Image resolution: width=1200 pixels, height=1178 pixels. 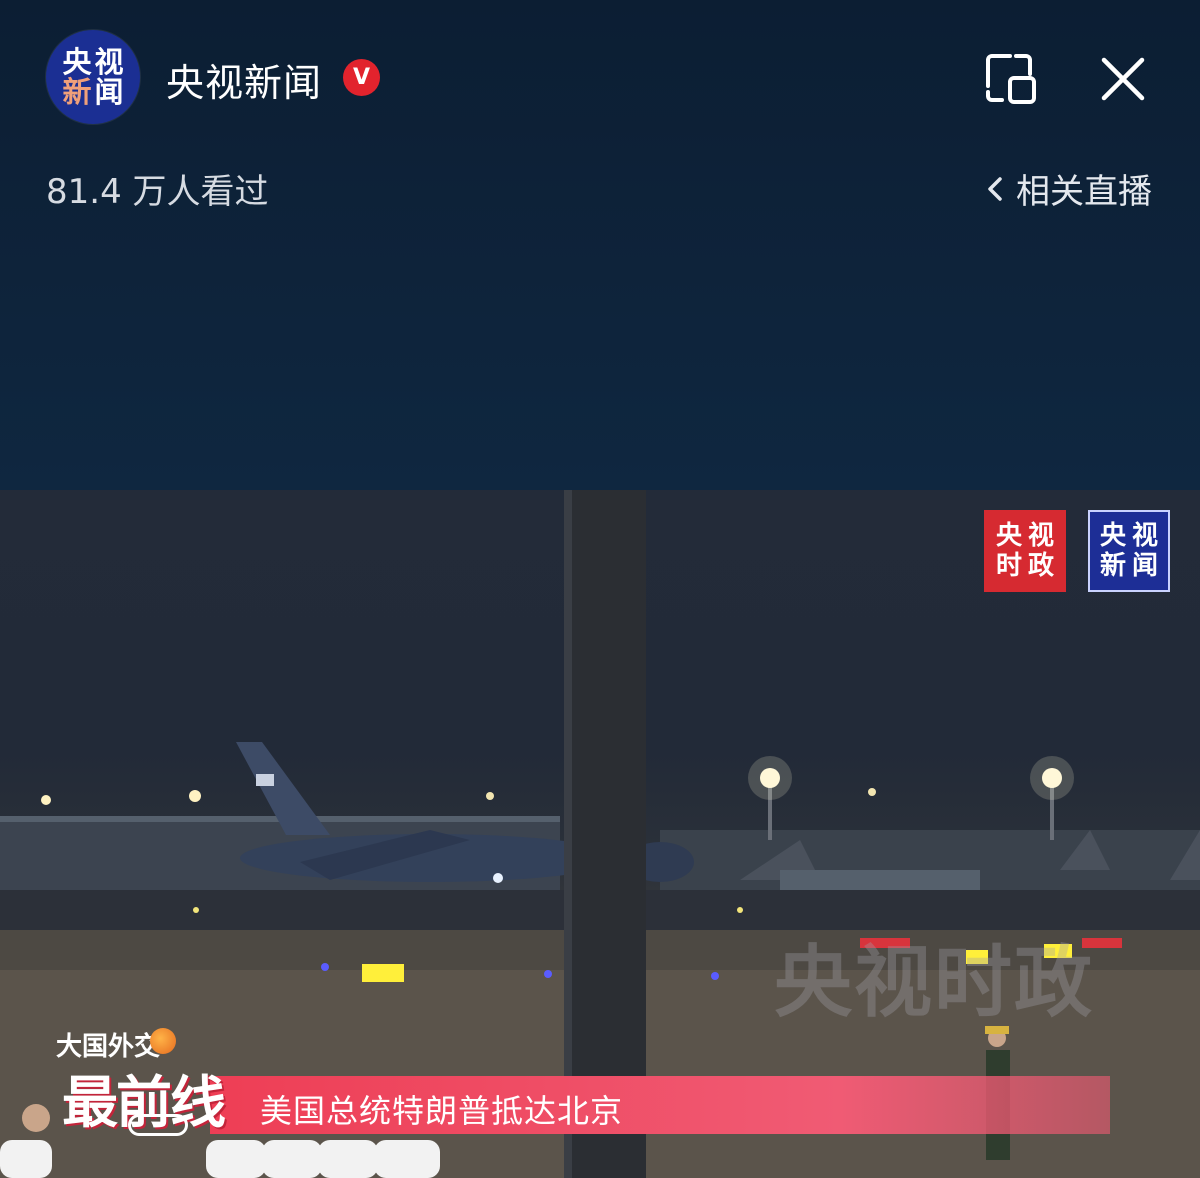 What do you see at coordinates (1112, 566) in the screenshot?
I see `logo-char: 新` at bounding box center [1112, 566].